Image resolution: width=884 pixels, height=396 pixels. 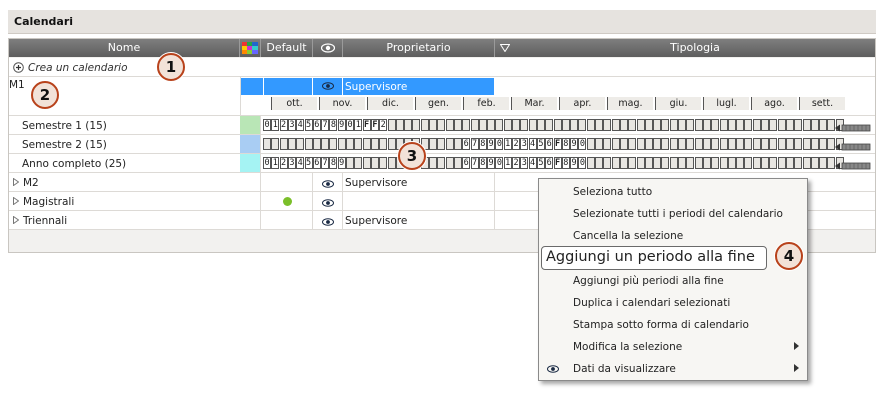 I want to click on period-row: Semestre 1 (15) 0 1 2 3 4 5 6 7 8 9 0 1 F F 2, so click(x=442, y=125).